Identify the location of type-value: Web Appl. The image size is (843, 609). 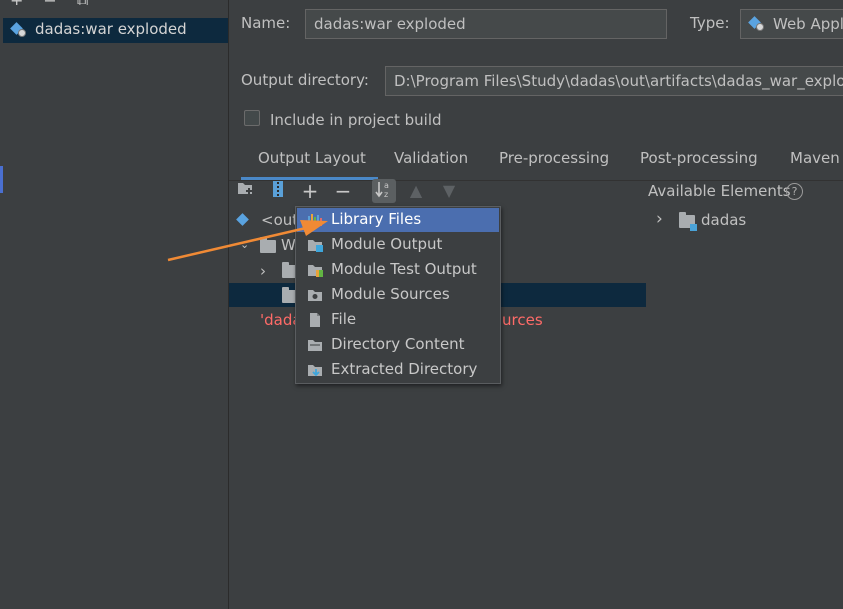
(808, 24).